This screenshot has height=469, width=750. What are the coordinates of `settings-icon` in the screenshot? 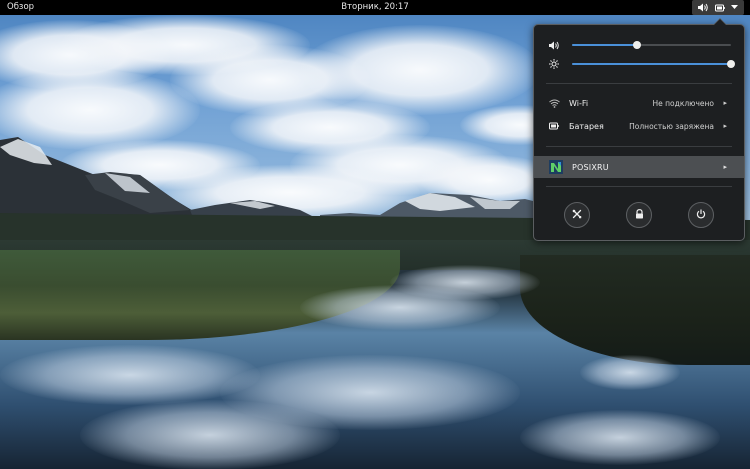 It's located at (577, 215).